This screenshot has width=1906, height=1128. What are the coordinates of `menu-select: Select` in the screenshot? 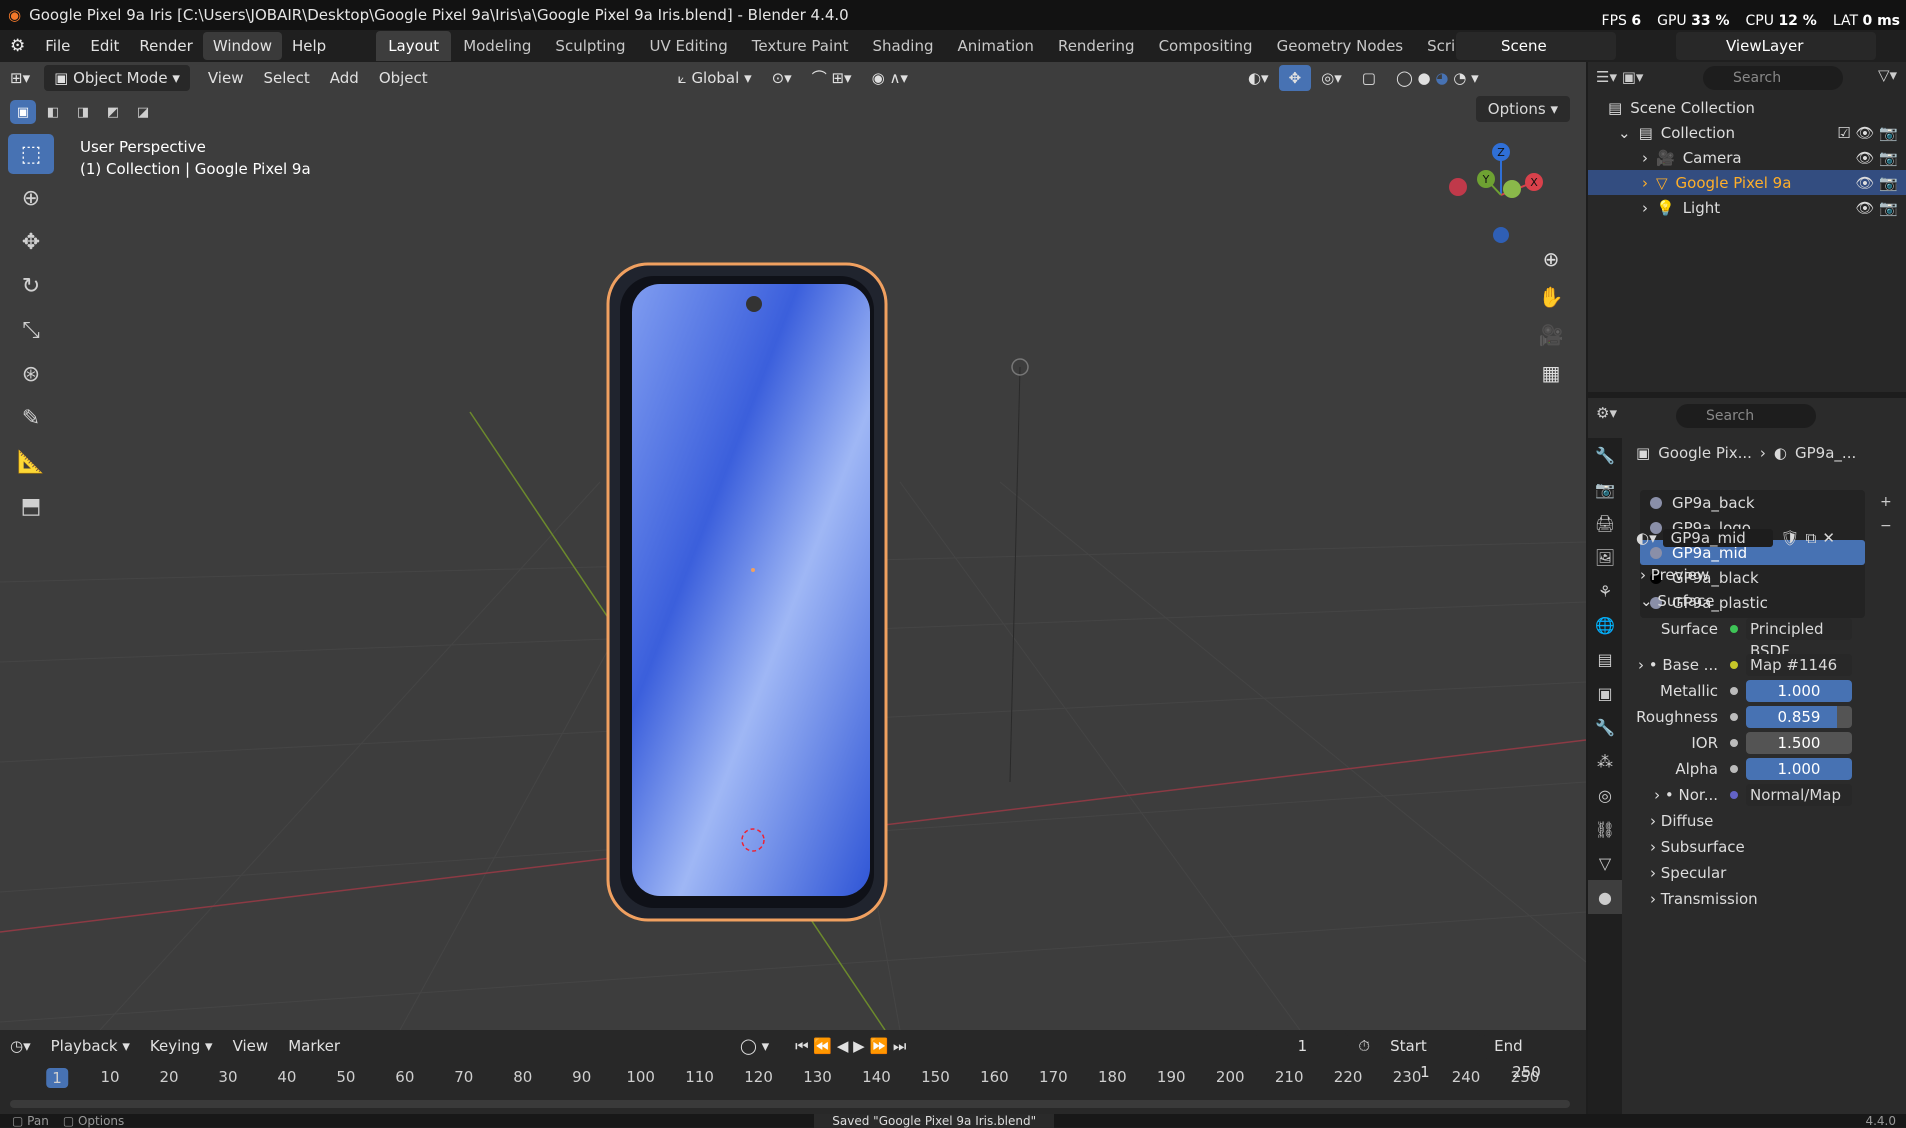 It's located at (286, 78).